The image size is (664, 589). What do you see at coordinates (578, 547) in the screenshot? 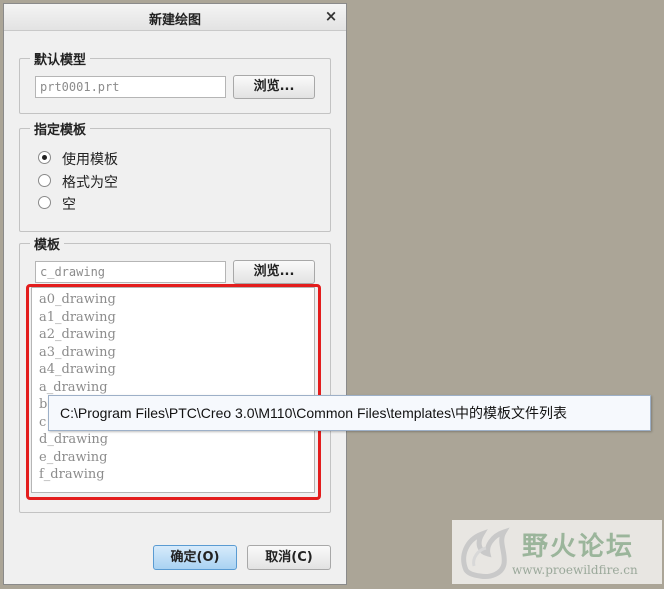
I see `watermark-title: 野火论坛` at bounding box center [578, 547].